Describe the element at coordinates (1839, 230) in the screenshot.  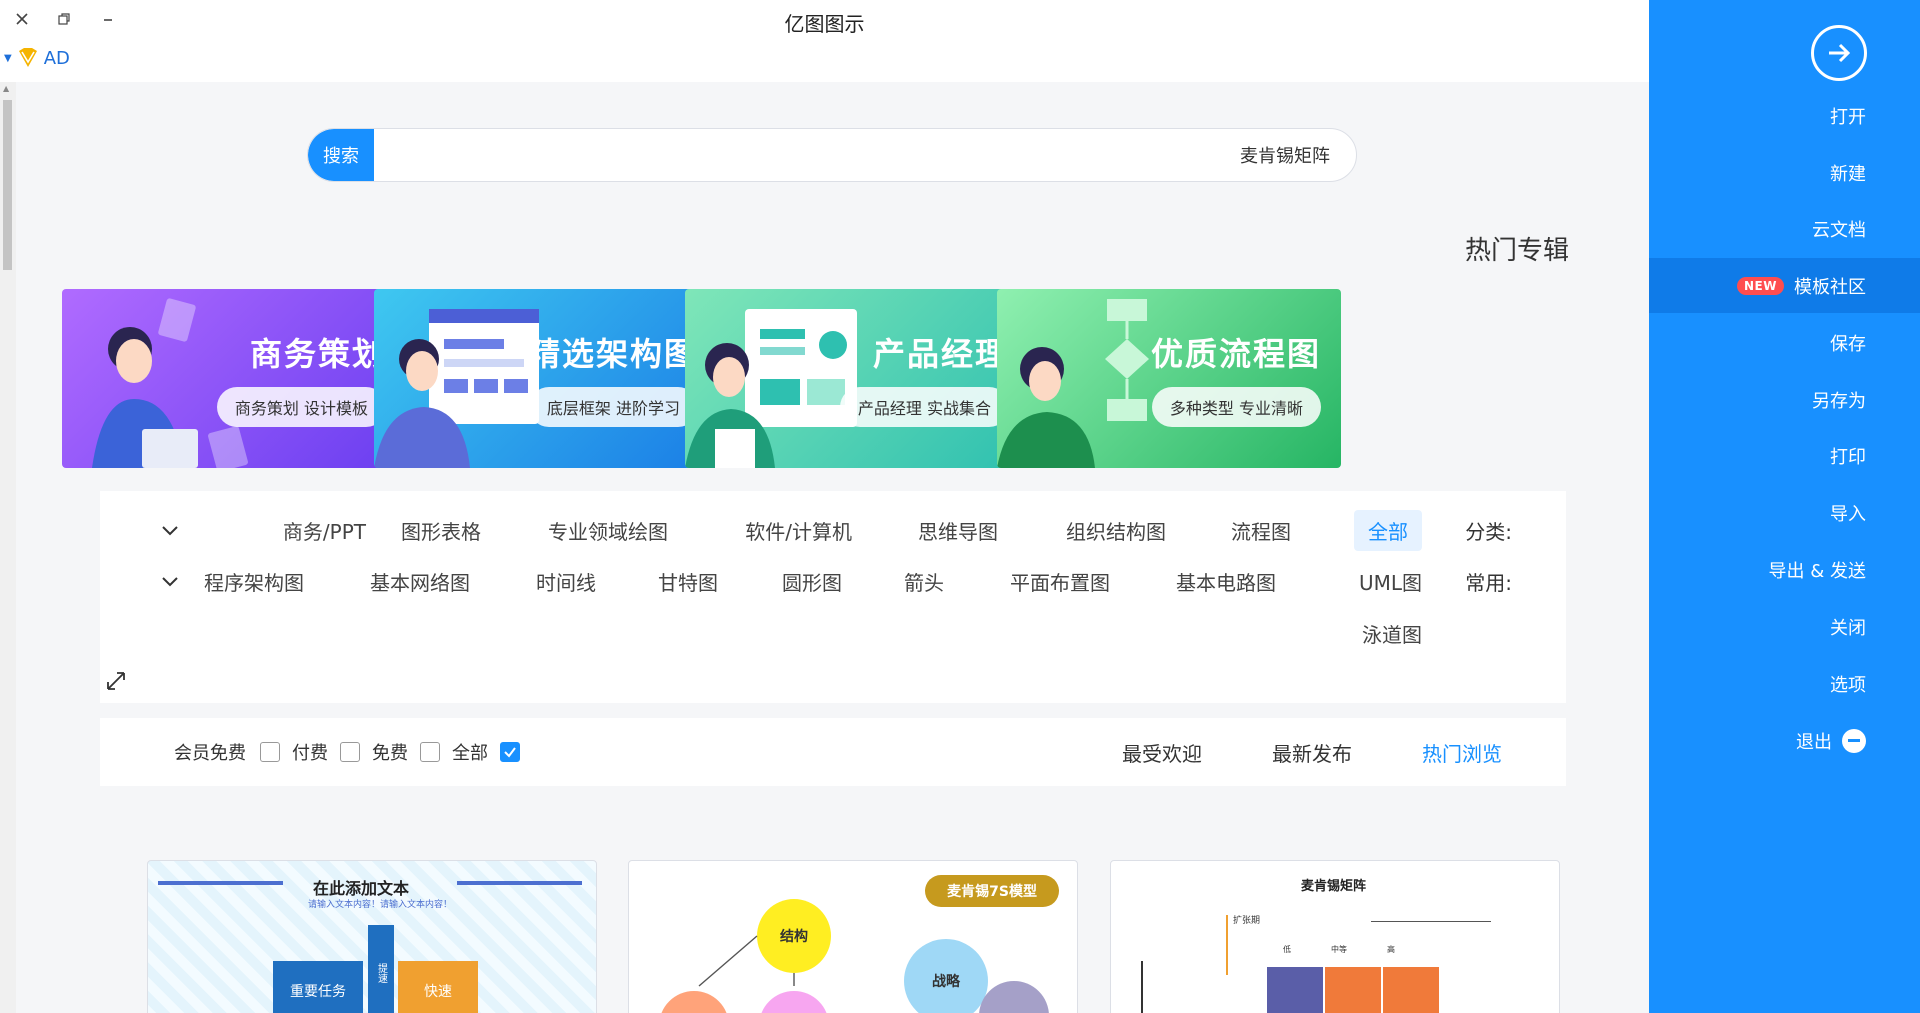
I see `sidebar-item-label: 云文档` at that location.